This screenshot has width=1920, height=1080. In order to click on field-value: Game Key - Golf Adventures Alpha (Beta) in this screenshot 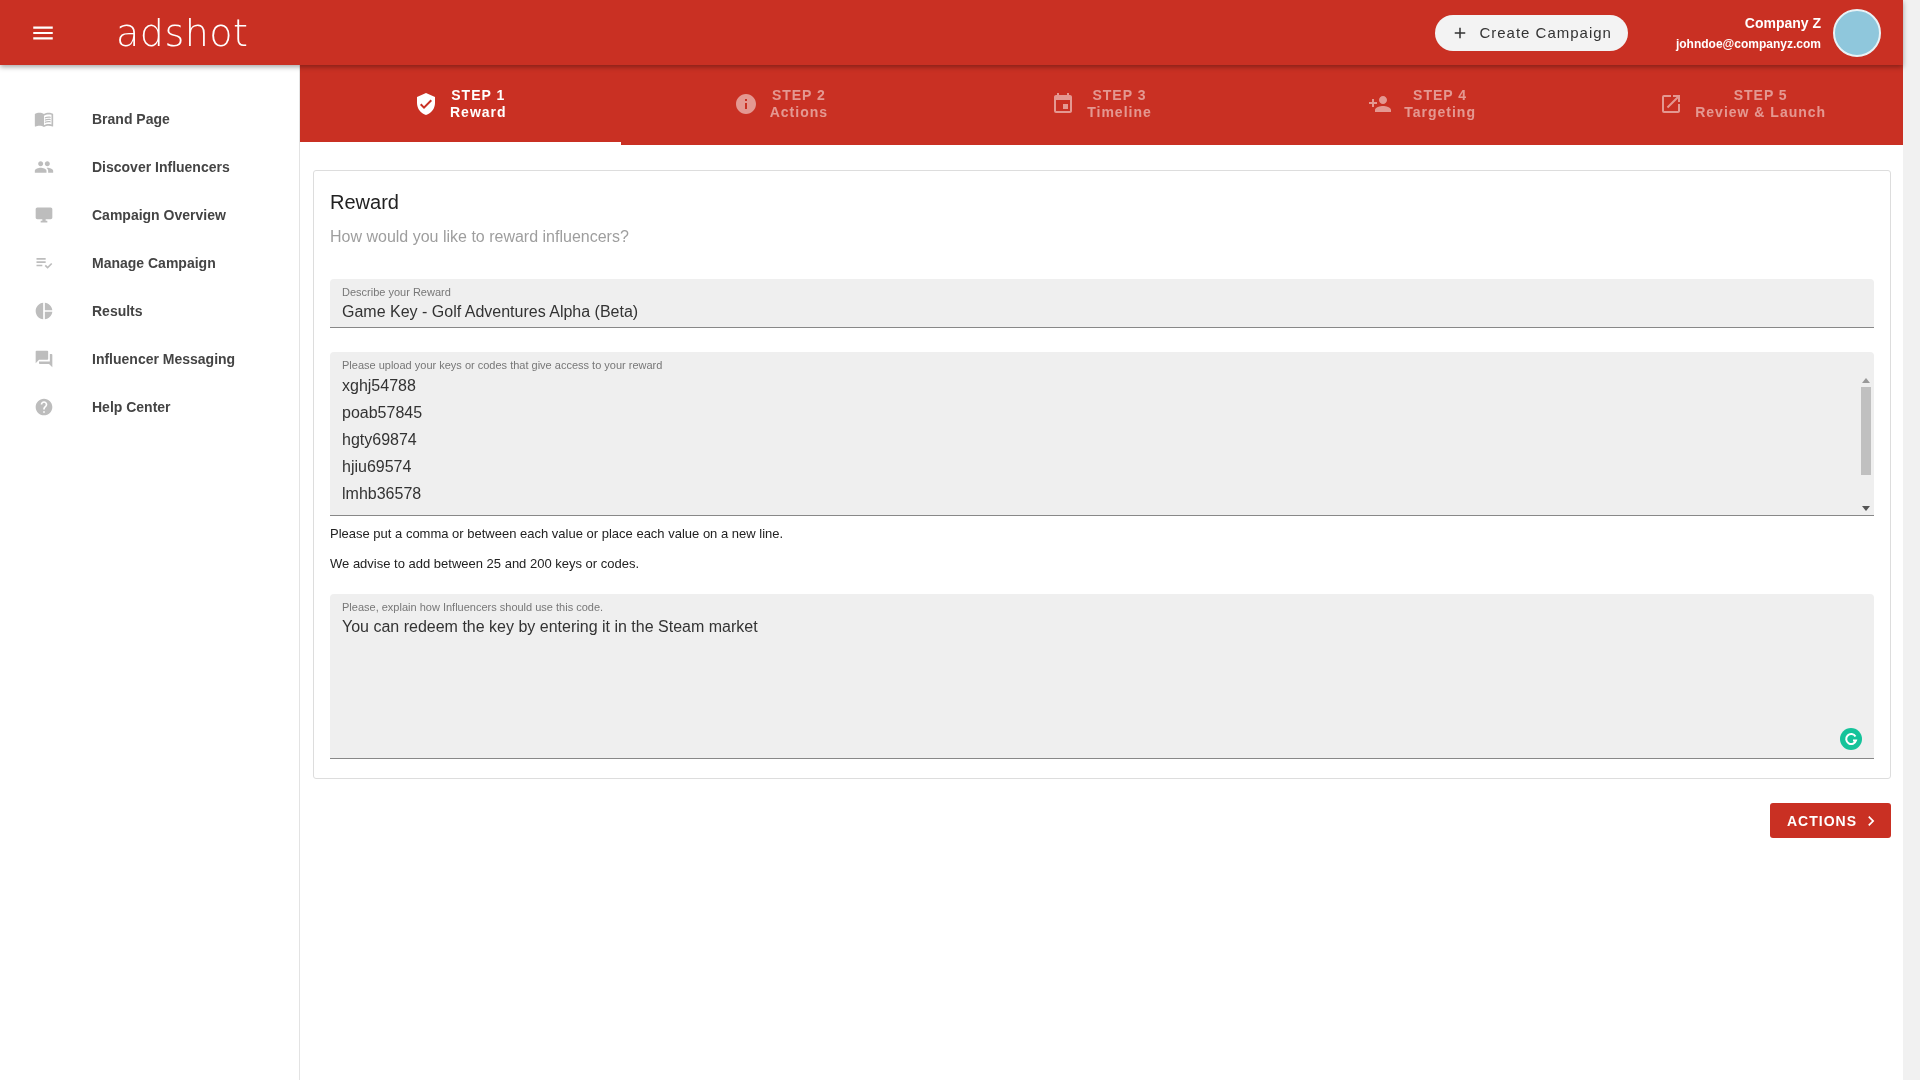, I will do `click(491, 312)`.